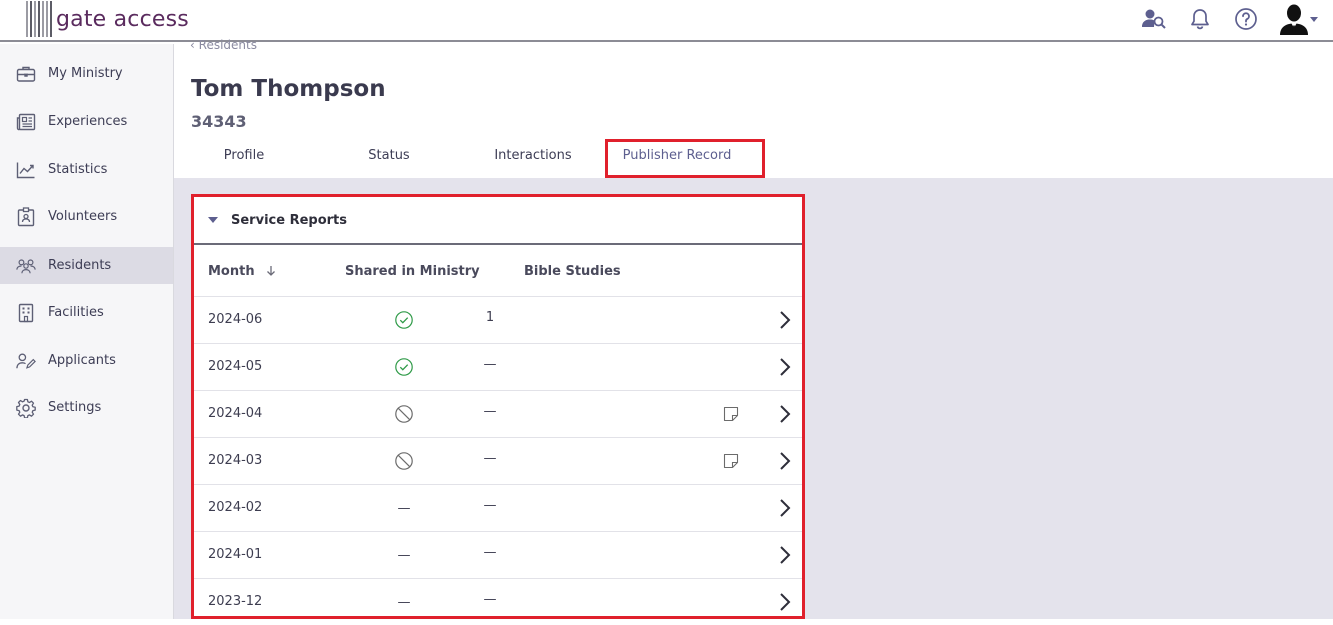  I want to click on column-header-bible-studies: Bible Studies, so click(572, 271).